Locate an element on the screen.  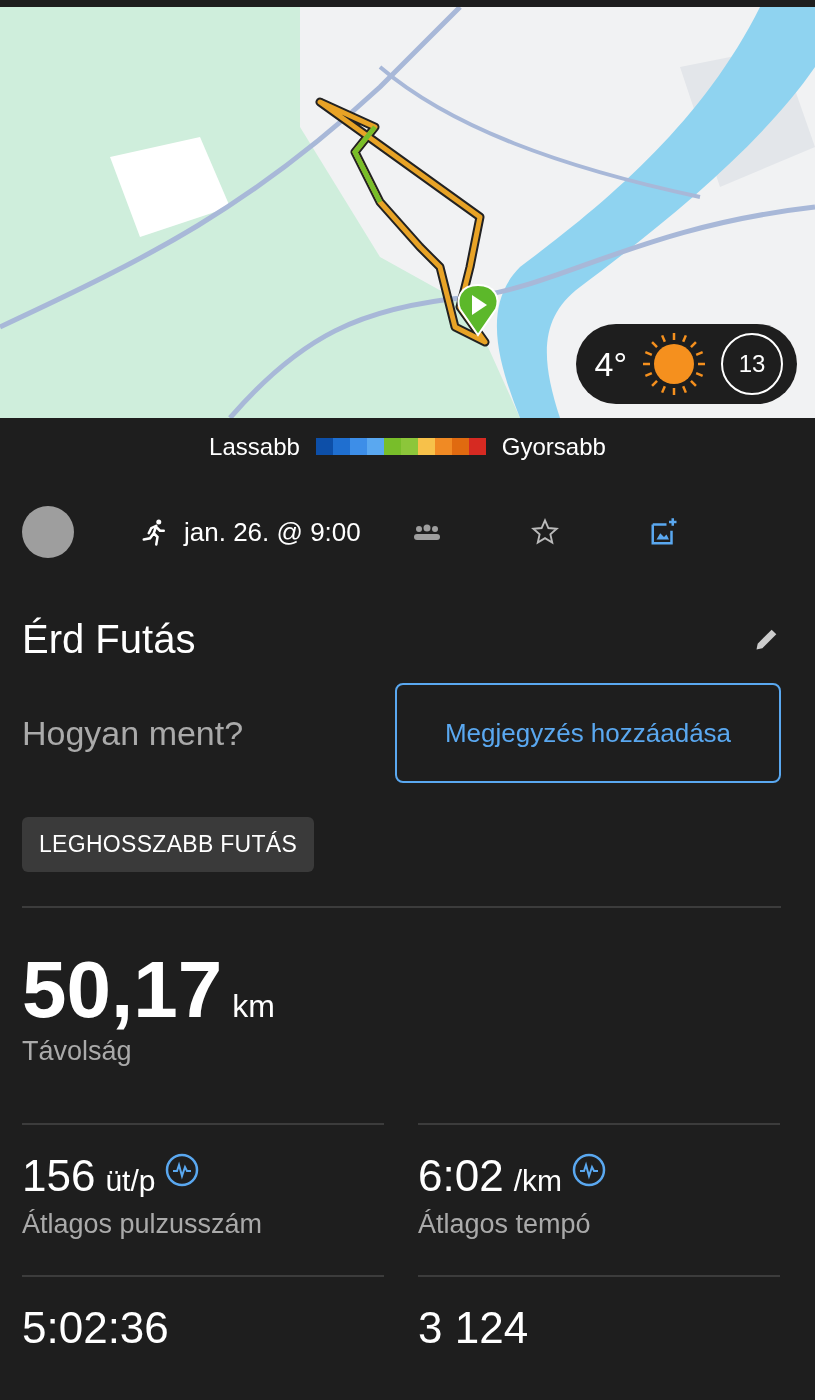
stat-unit: /km is located at coordinates (537, 1181).